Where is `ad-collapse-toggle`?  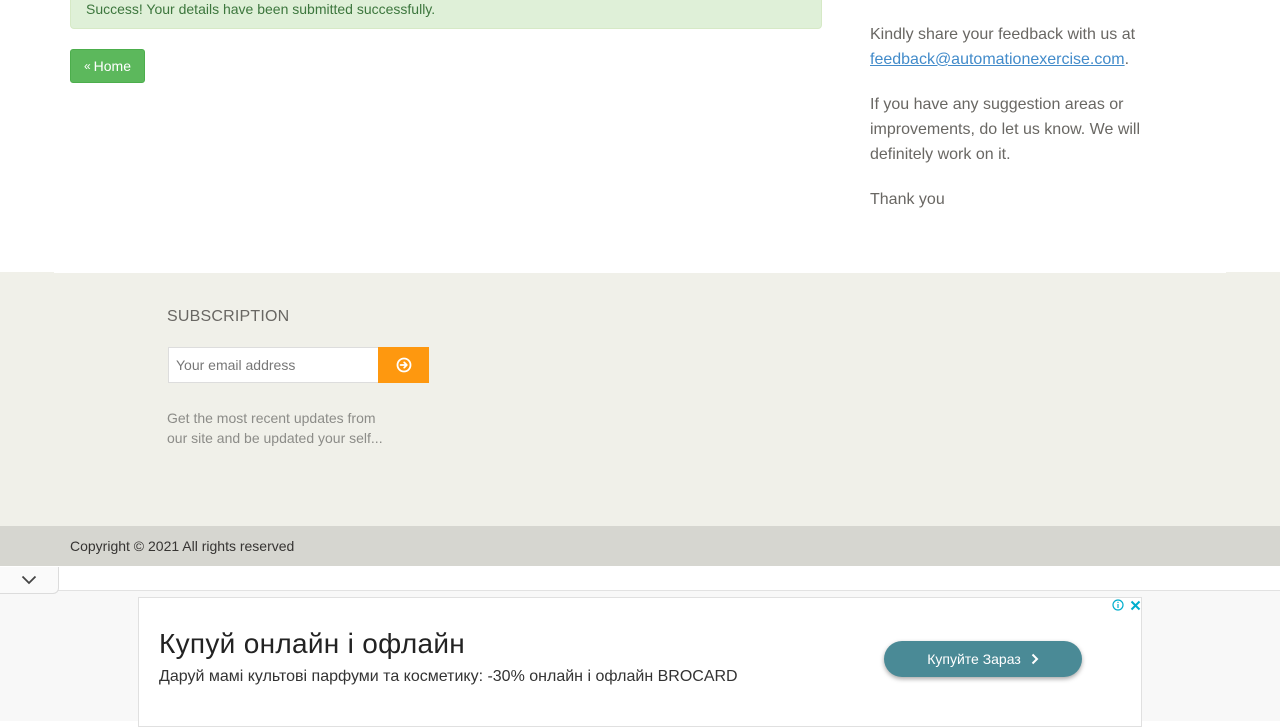
ad-collapse-toggle is located at coordinates (29, 580).